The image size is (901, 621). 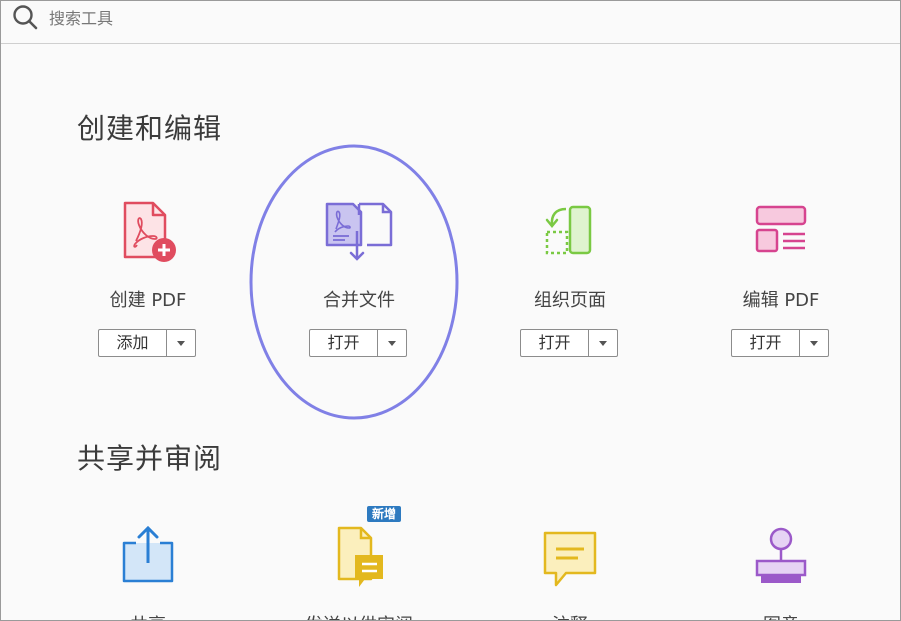 I want to click on edit-pdf-icon, so click(x=781, y=229).